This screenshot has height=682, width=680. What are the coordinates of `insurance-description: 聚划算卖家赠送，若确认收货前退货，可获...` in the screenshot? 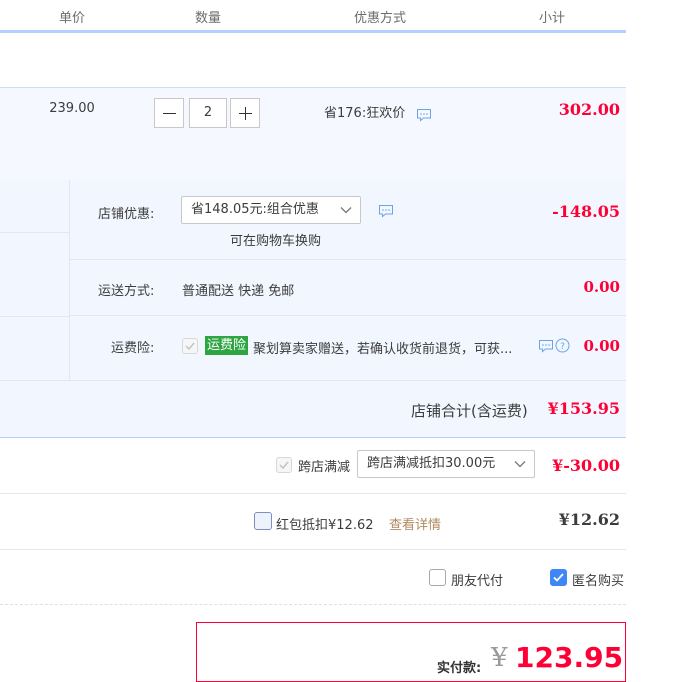 It's located at (383, 349).